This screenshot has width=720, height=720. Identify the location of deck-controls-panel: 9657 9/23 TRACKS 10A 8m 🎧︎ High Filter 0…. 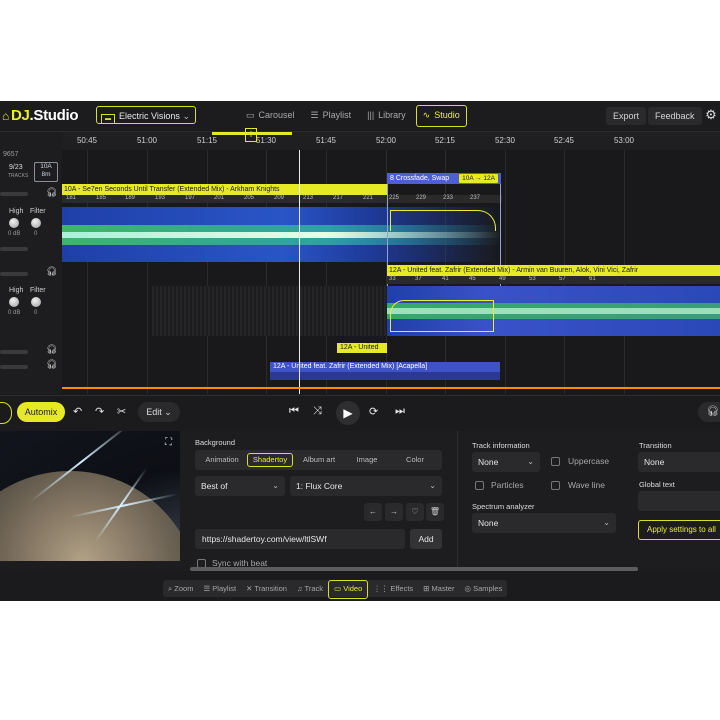
(31, 263).